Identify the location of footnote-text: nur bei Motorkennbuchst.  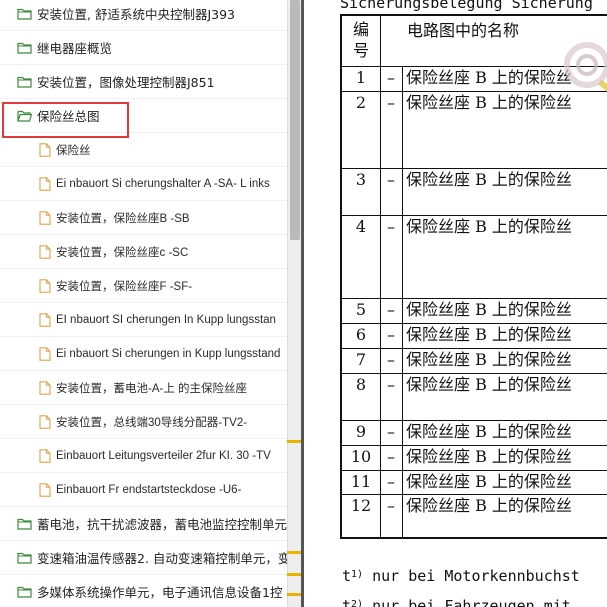
(476, 576).